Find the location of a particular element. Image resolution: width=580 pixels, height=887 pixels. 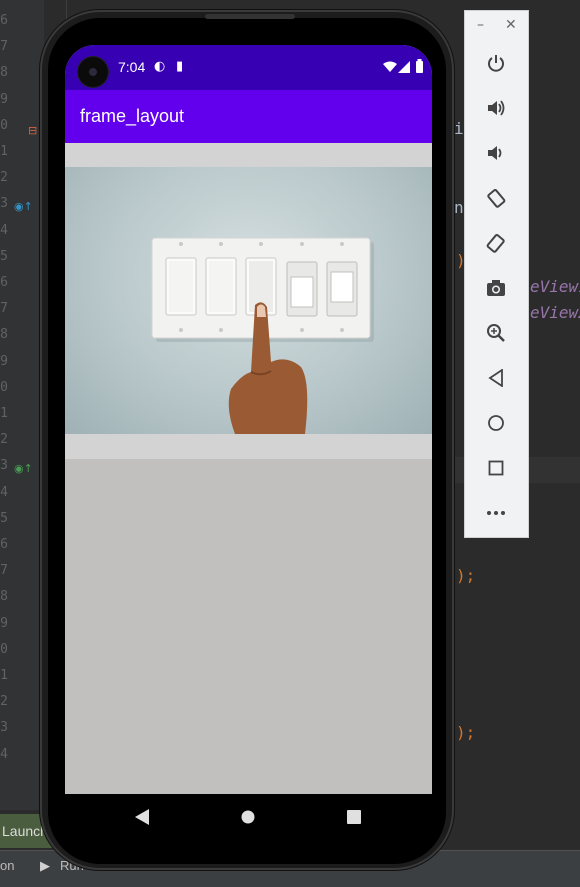

emulator-toolbar: – ✕ is located at coordinates (496, 274).